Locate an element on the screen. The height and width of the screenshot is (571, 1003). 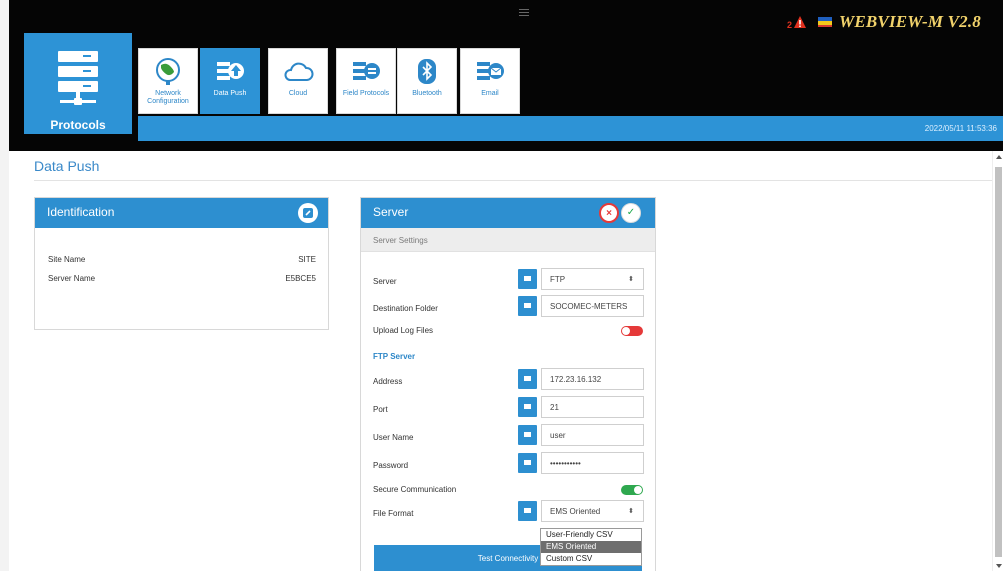
tab-label: Bluetooth is located at coordinates (427, 93).